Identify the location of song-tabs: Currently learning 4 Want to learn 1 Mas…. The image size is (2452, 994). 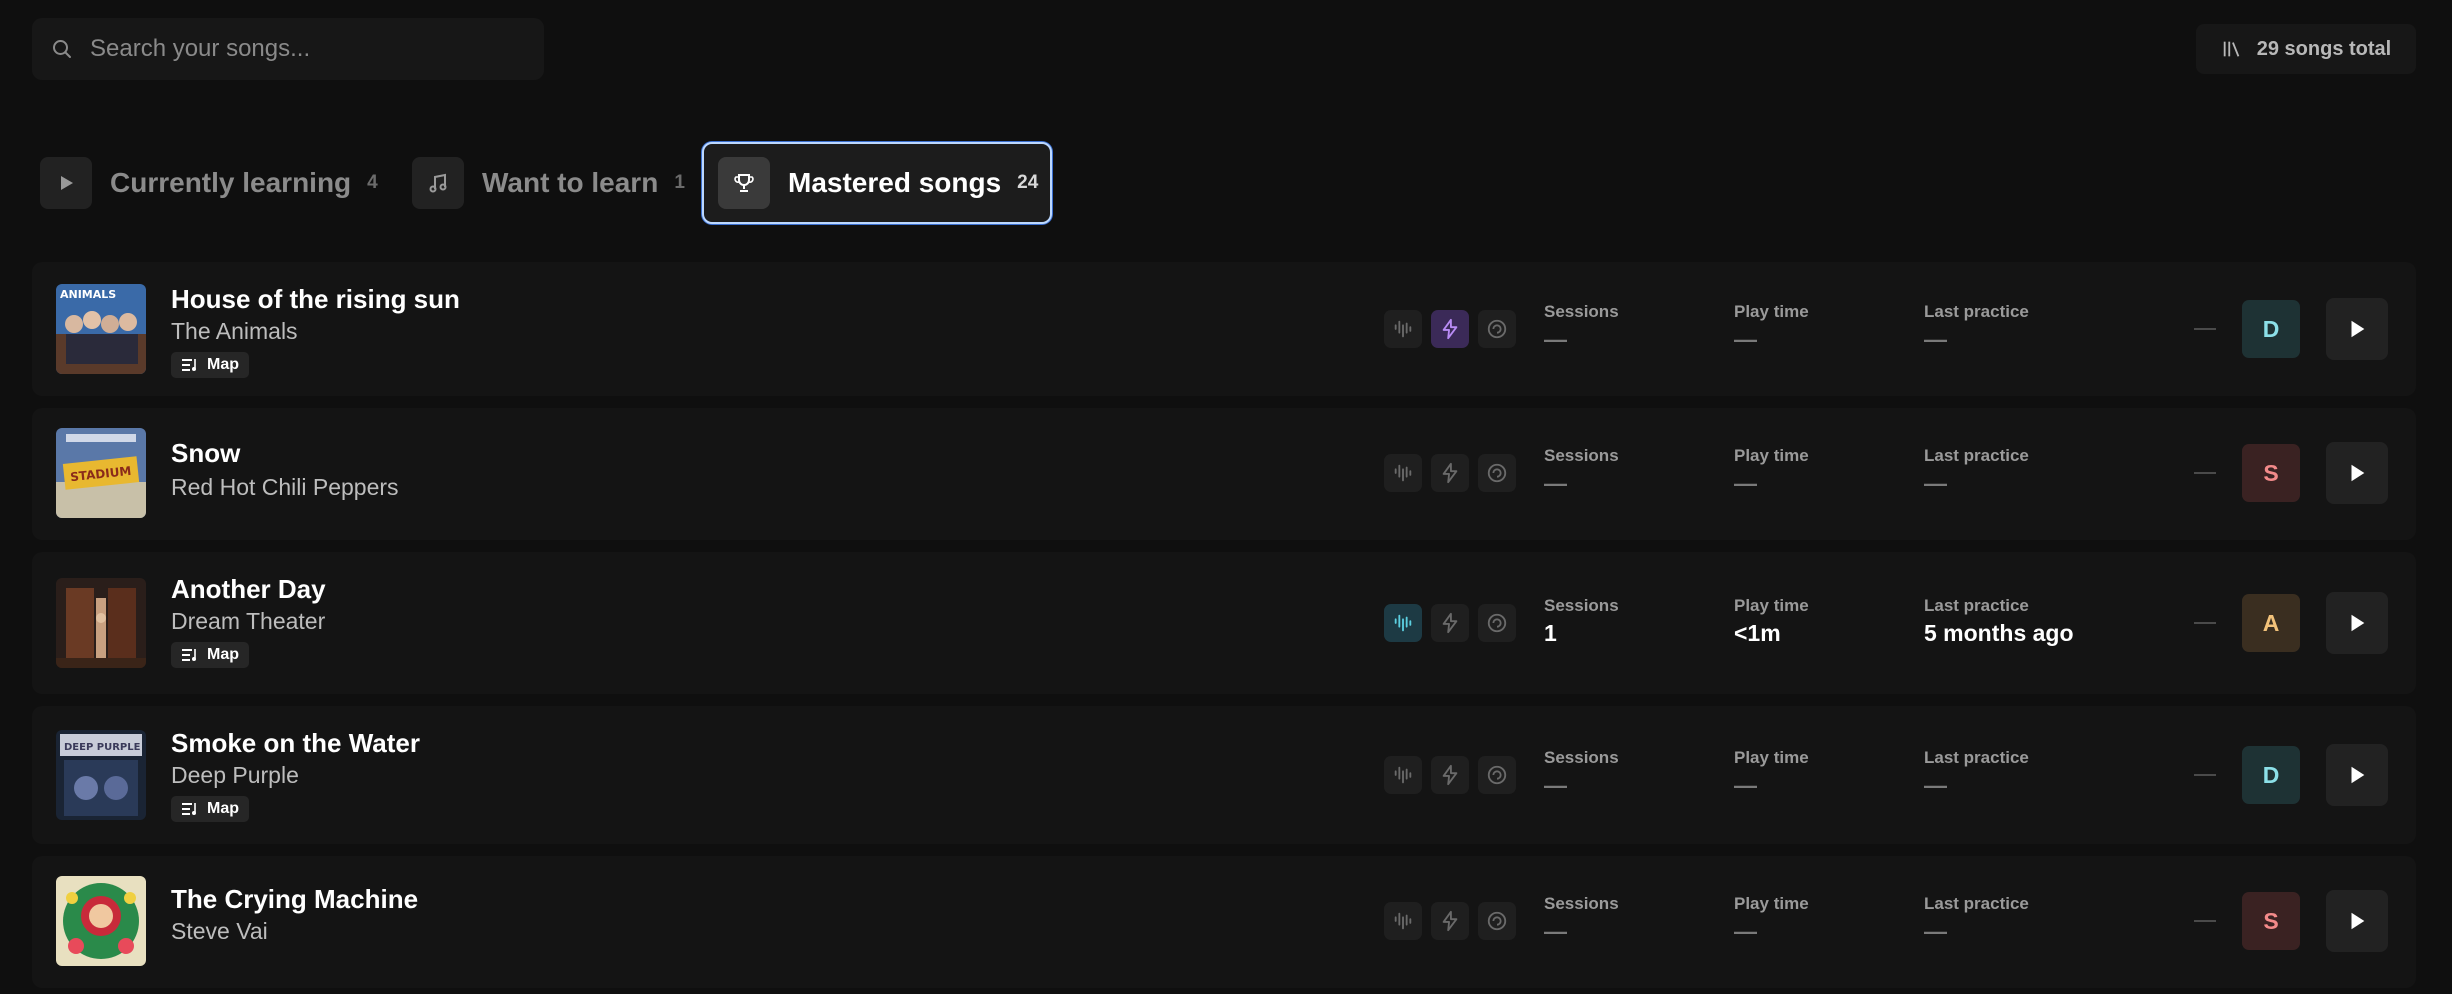
(546, 183).